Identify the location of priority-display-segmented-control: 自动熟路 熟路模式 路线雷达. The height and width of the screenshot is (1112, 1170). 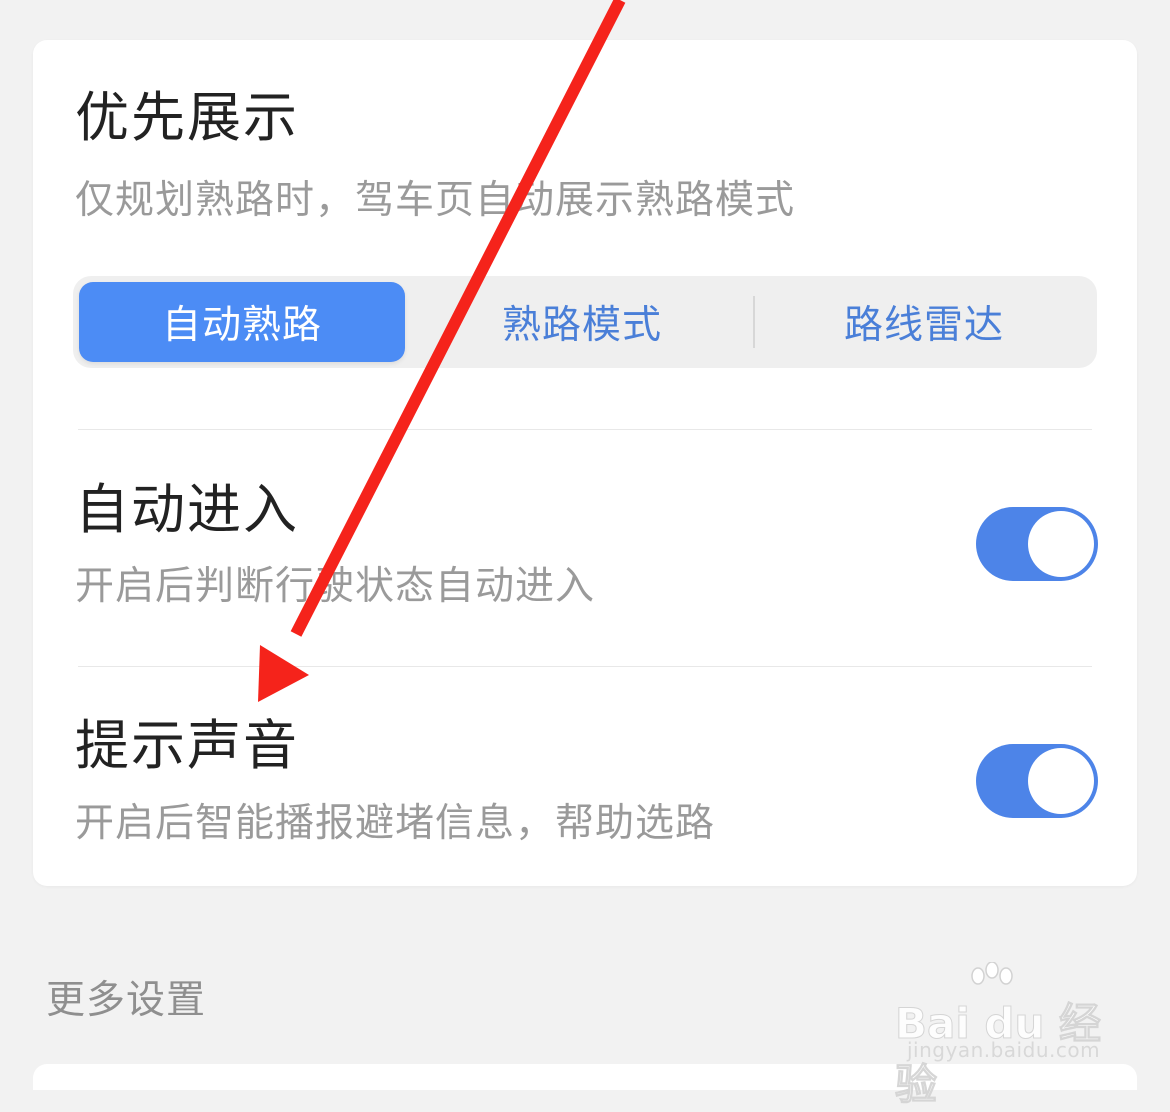
(585, 322).